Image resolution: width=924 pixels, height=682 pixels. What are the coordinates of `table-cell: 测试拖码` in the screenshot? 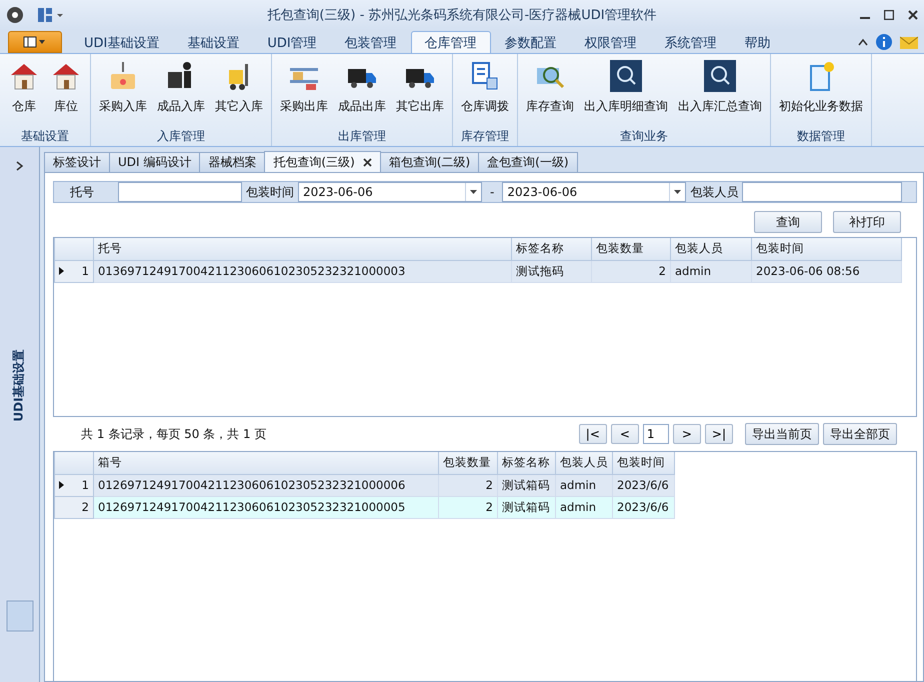 It's located at (552, 271).